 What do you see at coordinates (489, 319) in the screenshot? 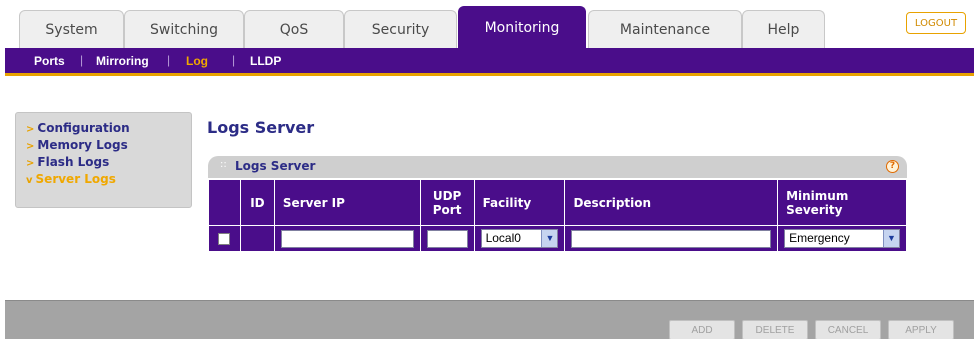
I see `footer-bar: ADD DELETE CANCEL APPLY` at bounding box center [489, 319].